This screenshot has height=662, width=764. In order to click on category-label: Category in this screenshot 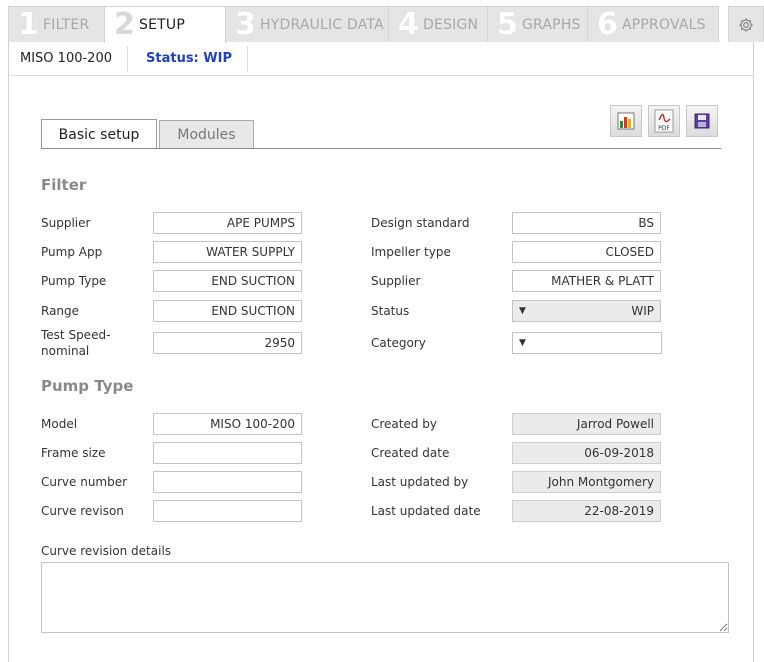, I will do `click(398, 343)`.